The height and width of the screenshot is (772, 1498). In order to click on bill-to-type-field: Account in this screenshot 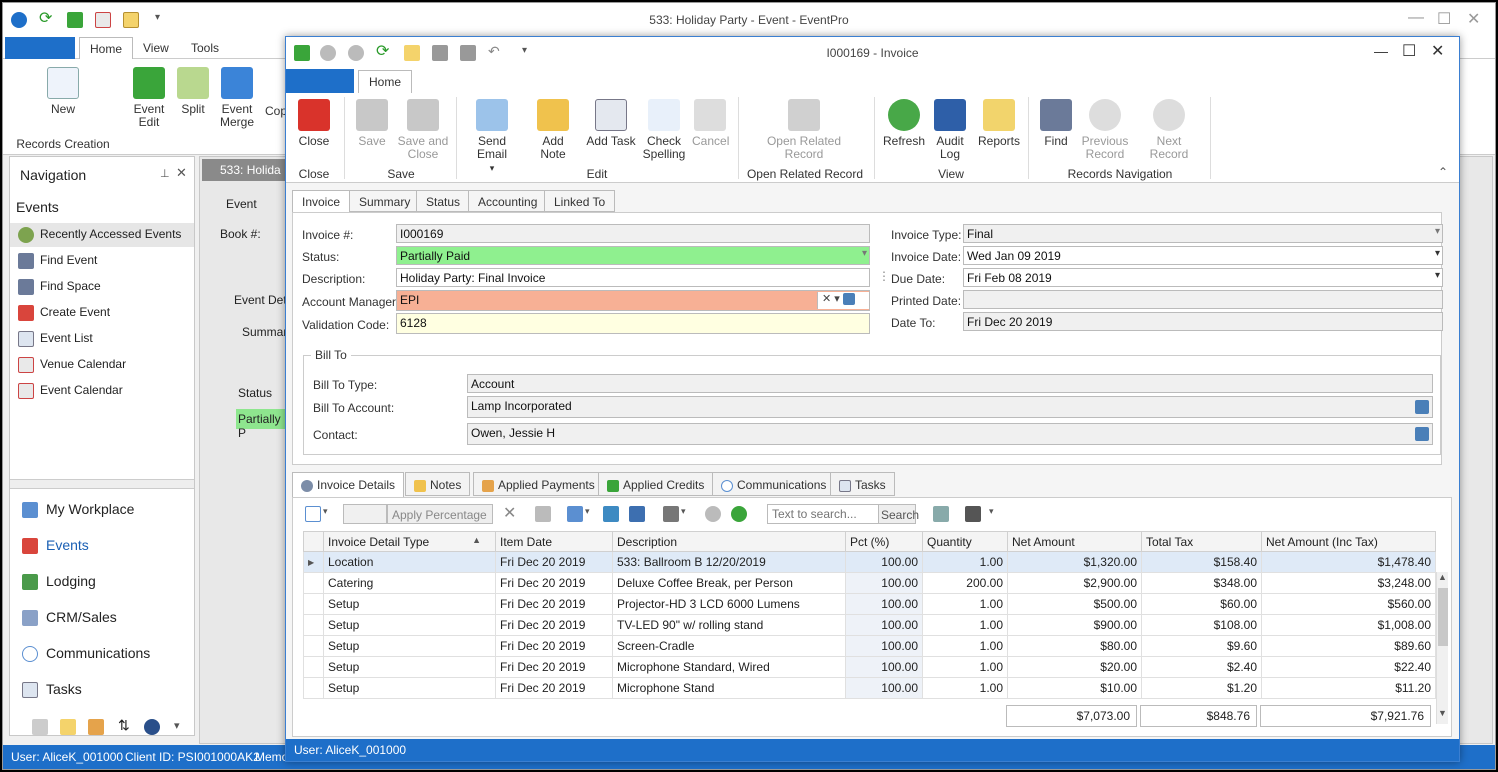, I will do `click(950, 383)`.